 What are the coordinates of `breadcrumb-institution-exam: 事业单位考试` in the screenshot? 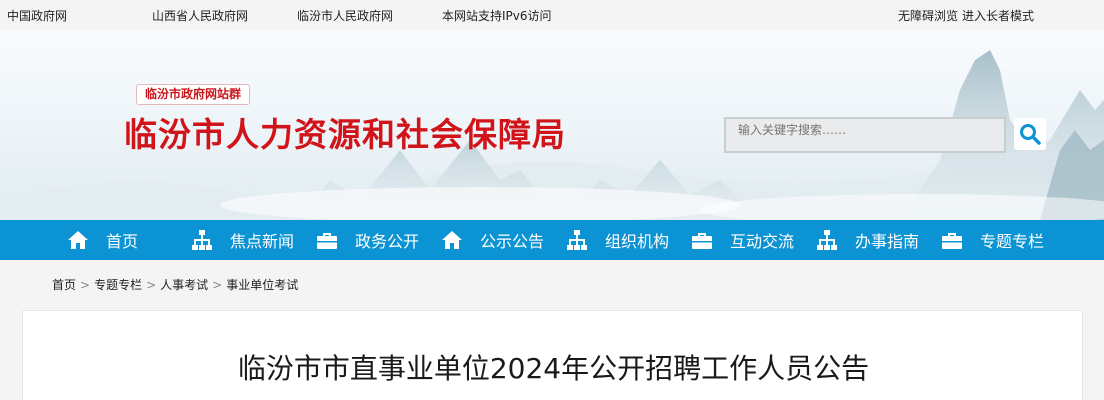 It's located at (262, 285).